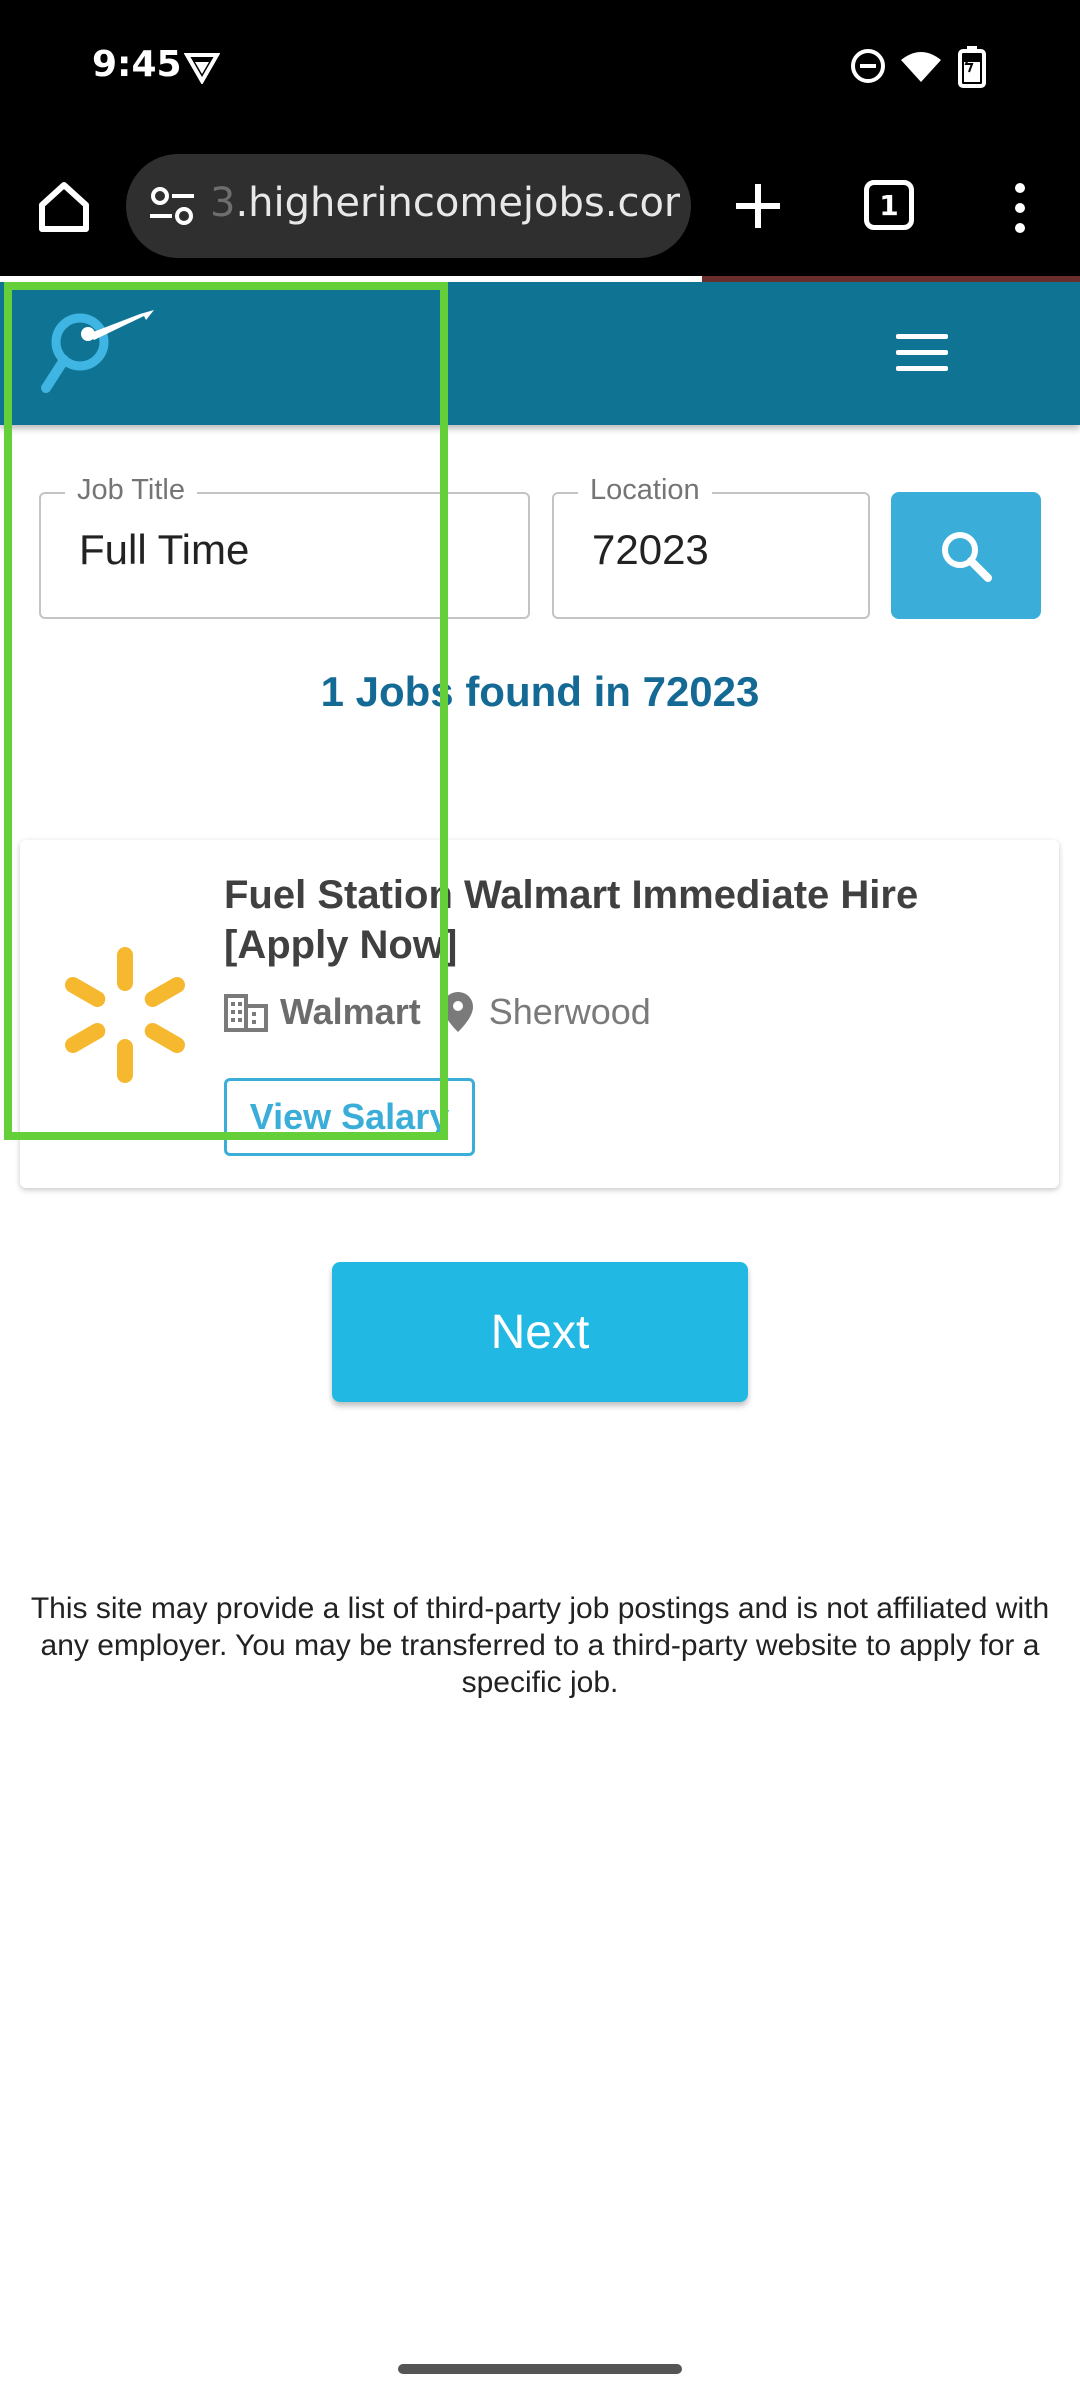 Image resolution: width=1080 pixels, height=2400 pixels. Describe the element at coordinates (131, 490) in the screenshot. I see `job-title-label: Job Title` at that location.